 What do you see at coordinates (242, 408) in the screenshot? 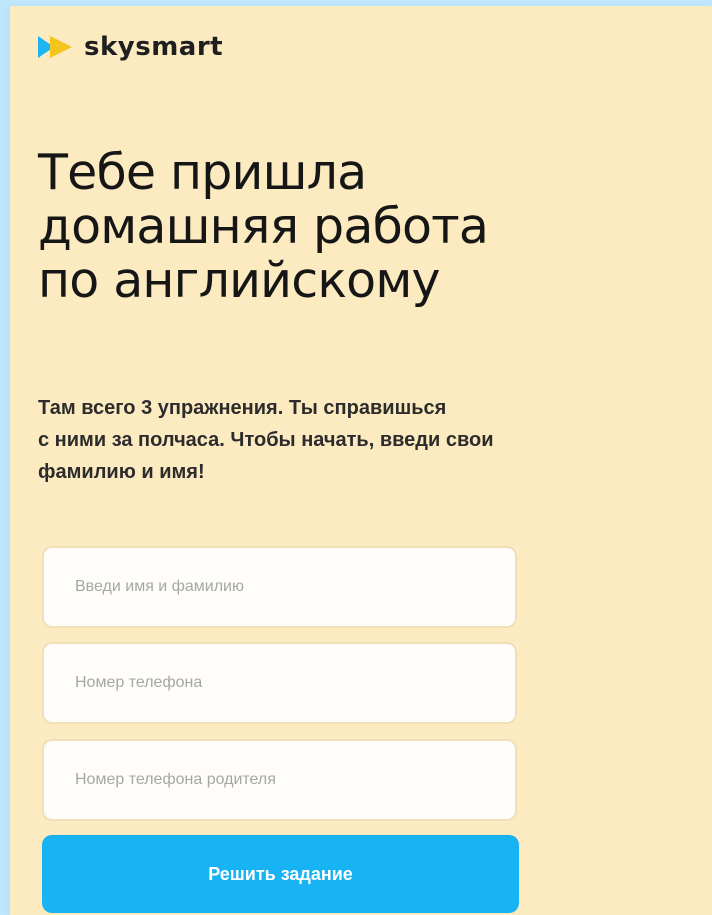
I see `description-line-1: Там всего 3 упражнения. Ты справишься` at bounding box center [242, 408].